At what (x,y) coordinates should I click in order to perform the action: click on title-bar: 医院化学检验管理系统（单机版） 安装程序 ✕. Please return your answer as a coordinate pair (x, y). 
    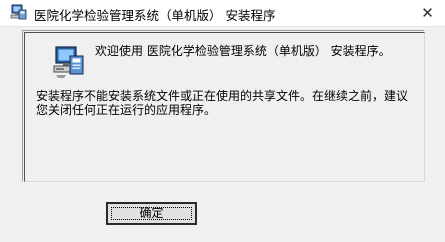
    Looking at the image, I should click on (222, 13).